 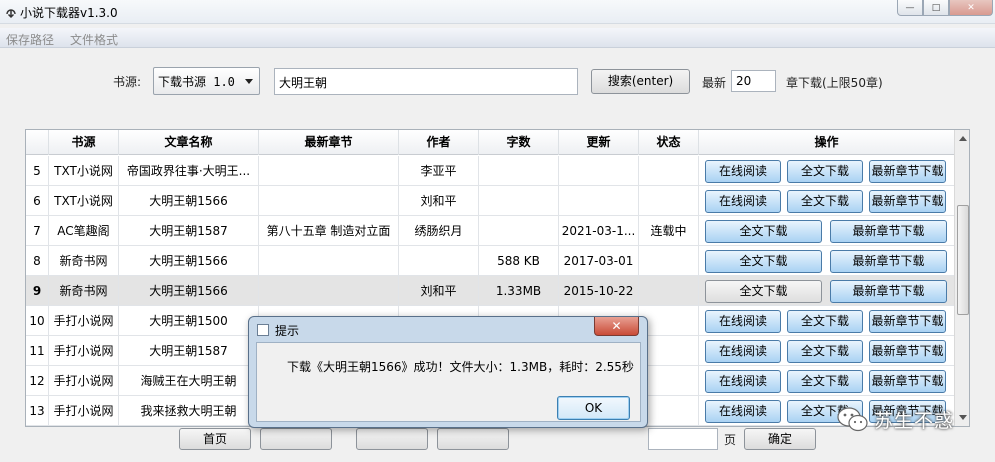 I want to click on wechat-icon, so click(x=852, y=419).